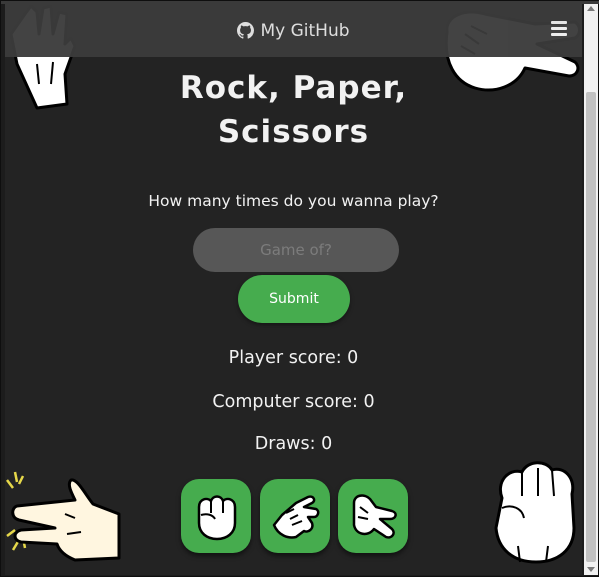 The image size is (599, 577). I want to click on rounds-input, so click(296, 250).